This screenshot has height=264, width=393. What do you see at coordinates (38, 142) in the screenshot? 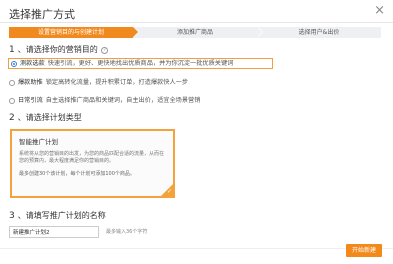
I see `plan-card-title: 智能推广计划` at bounding box center [38, 142].